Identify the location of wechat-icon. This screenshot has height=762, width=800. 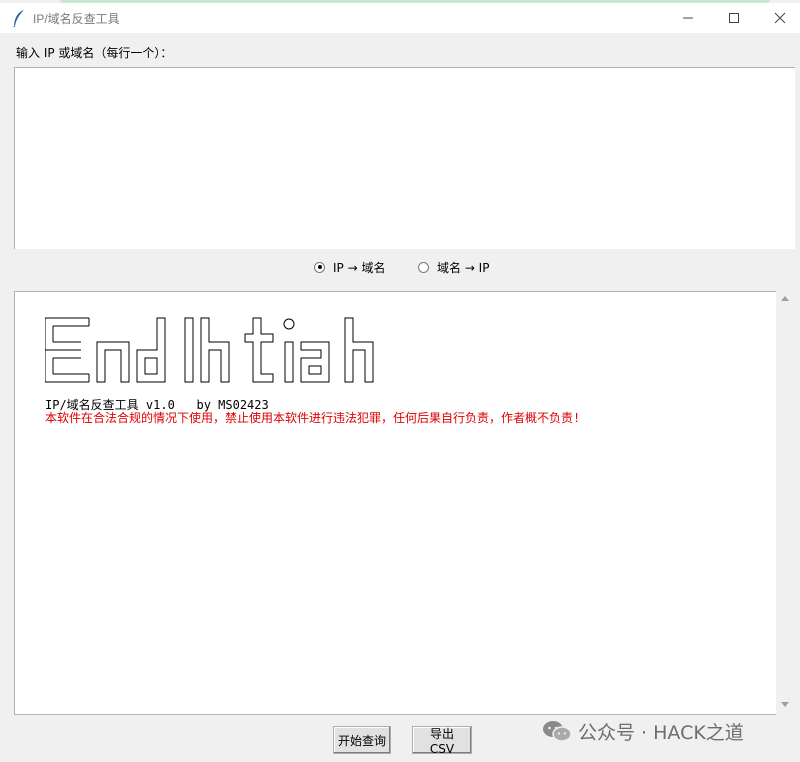
(557, 731).